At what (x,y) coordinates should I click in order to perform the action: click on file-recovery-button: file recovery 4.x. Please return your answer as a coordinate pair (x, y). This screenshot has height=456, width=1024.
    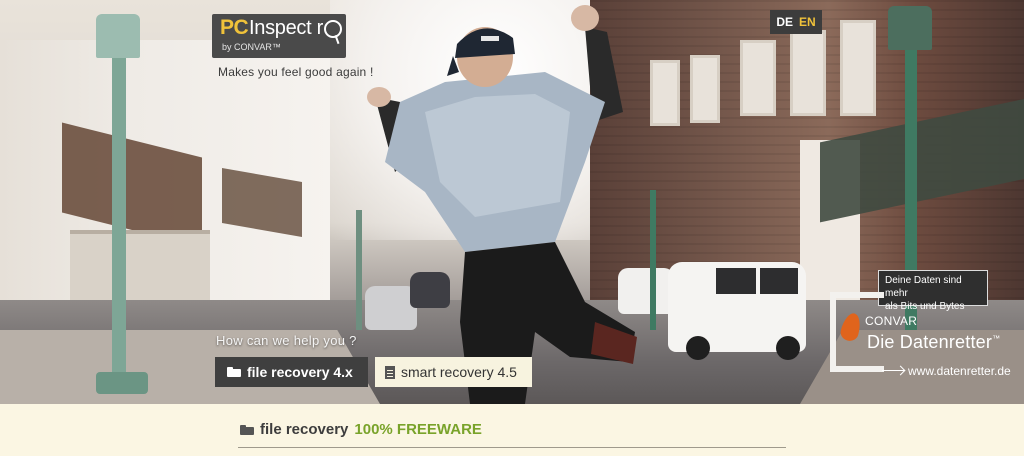
    Looking at the image, I should click on (291, 372).